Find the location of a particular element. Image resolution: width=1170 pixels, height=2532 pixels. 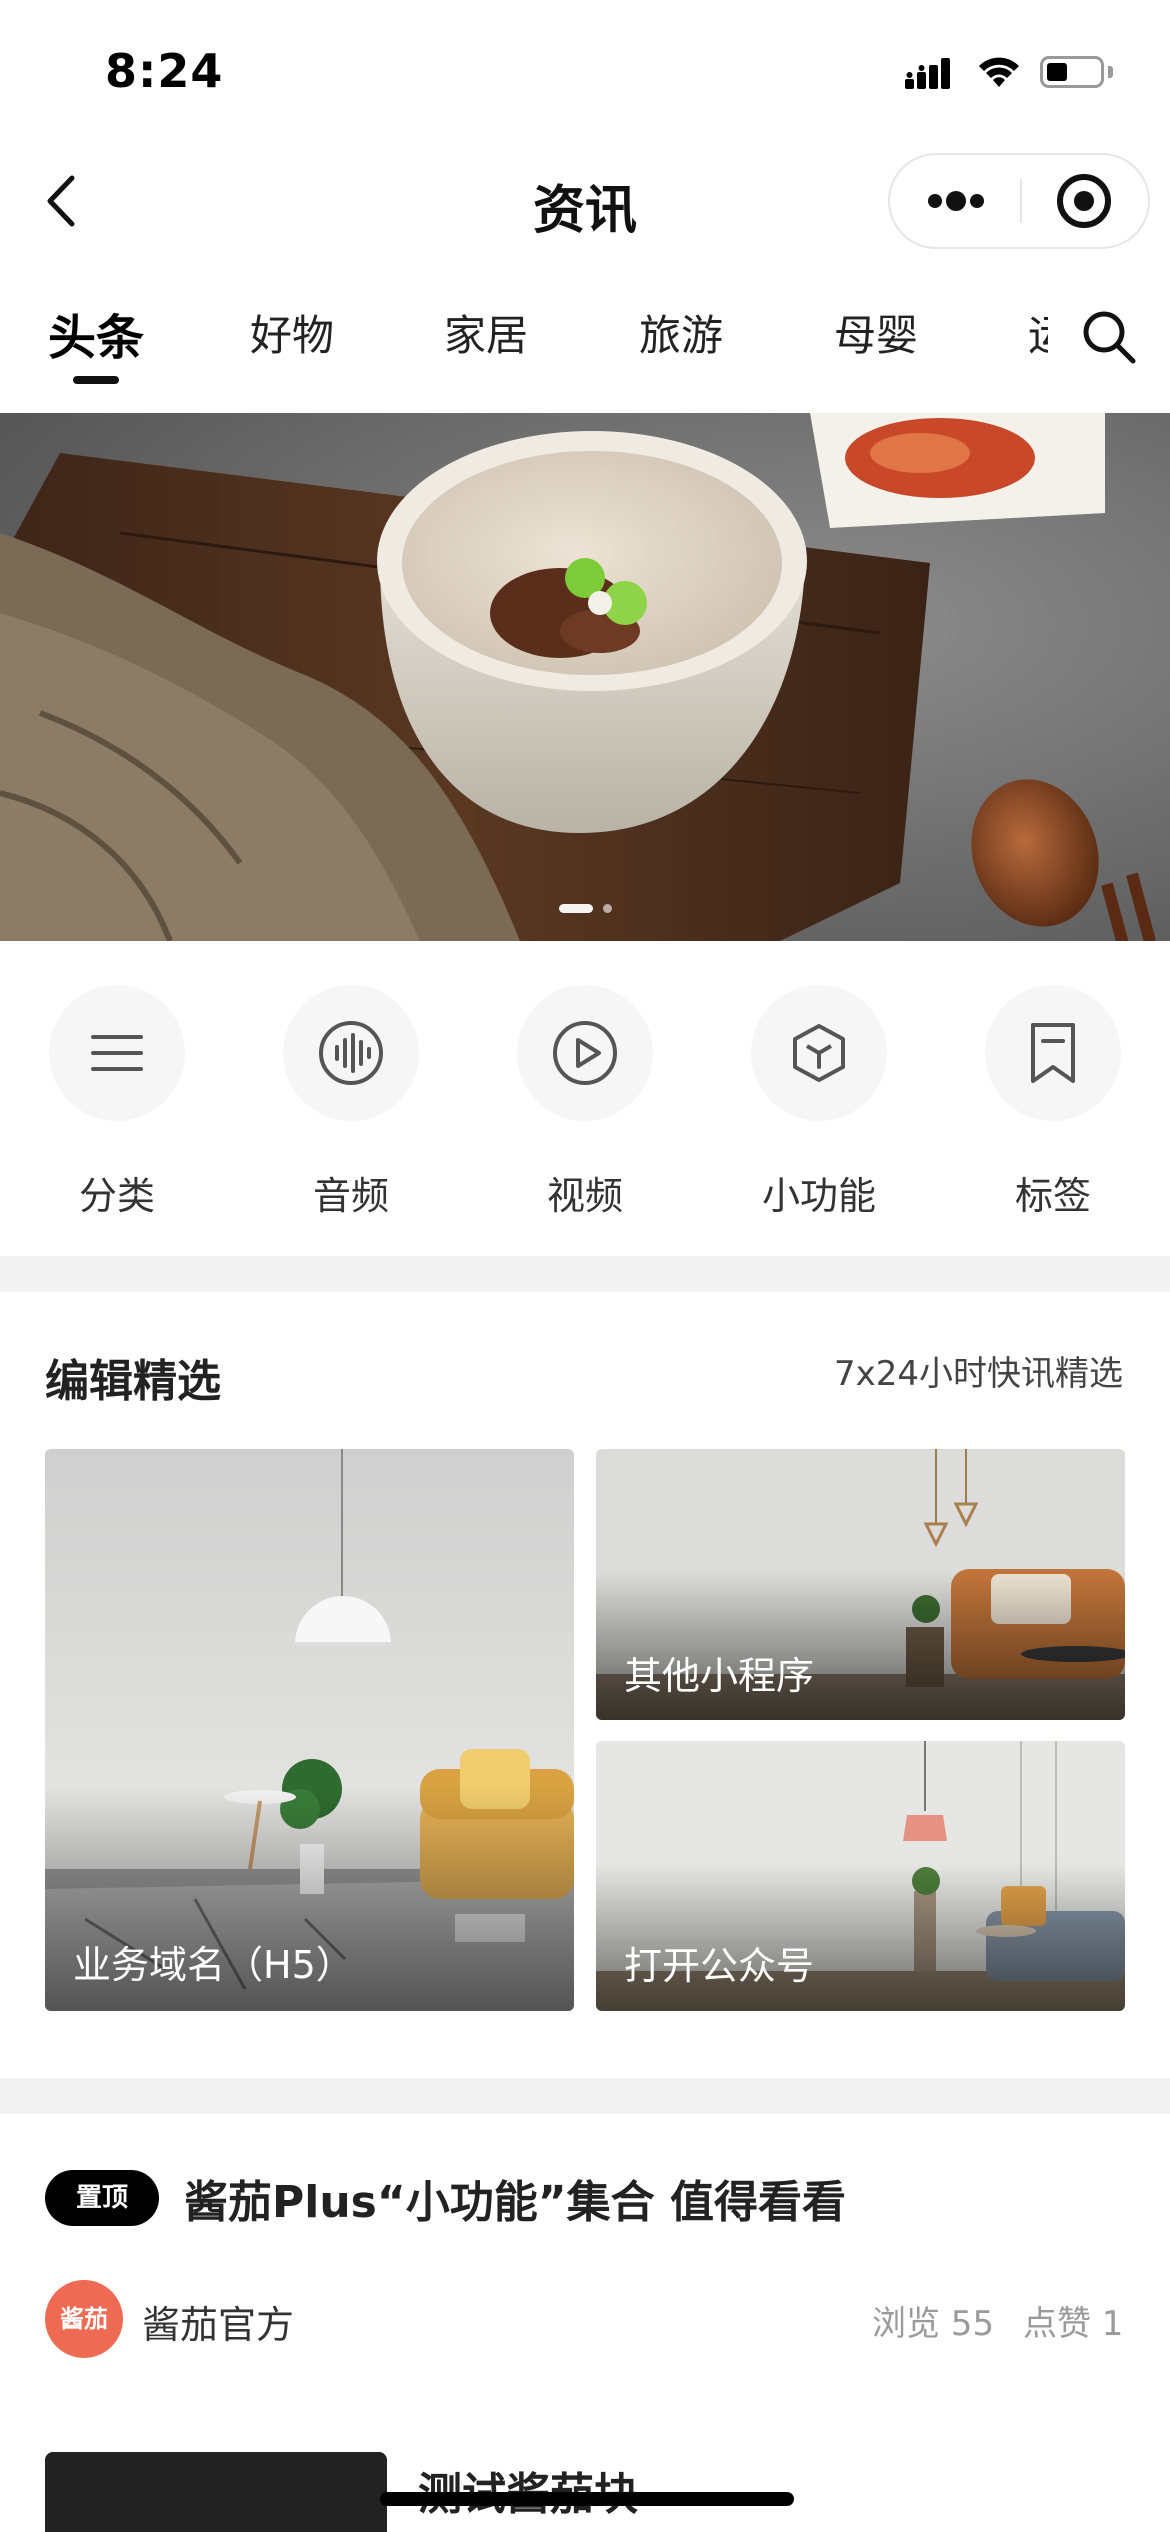

battery-tip is located at coordinates (1110, 72).